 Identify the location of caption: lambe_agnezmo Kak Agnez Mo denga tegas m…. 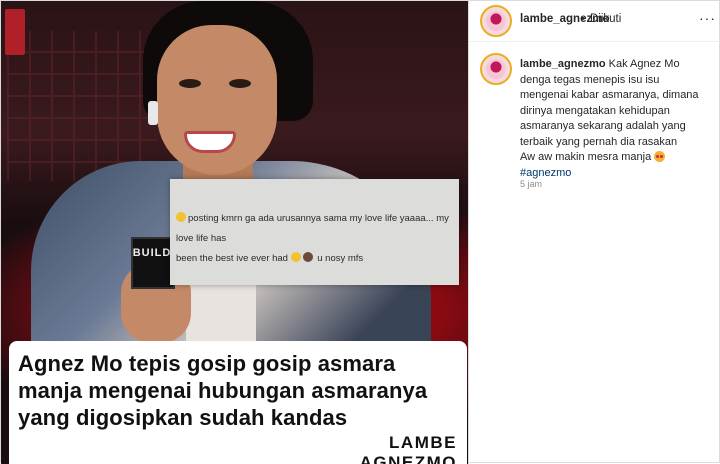
(615, 119).